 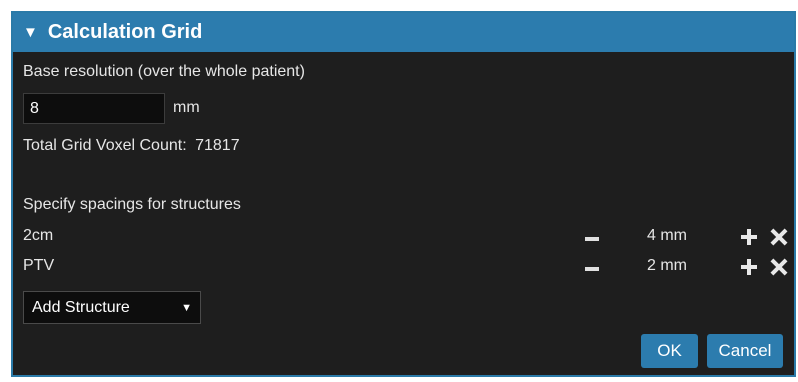 What do you see at coordinates (132, 204) in the screenshot?
I see `structures-heading: Specify spacings for structures` at bounding box center [132, 204].